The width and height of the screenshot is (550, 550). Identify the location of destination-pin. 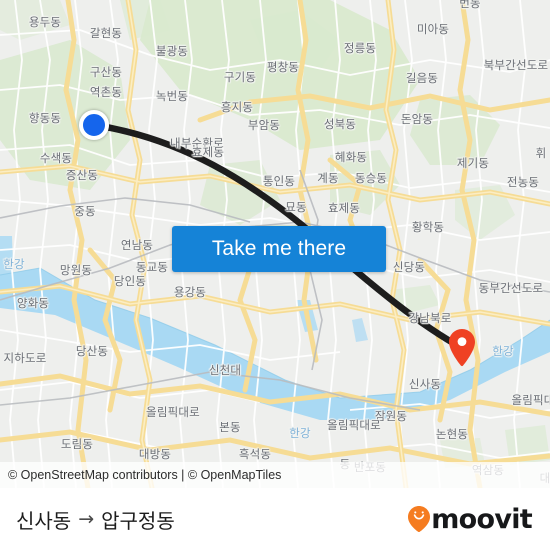
(462, 348).